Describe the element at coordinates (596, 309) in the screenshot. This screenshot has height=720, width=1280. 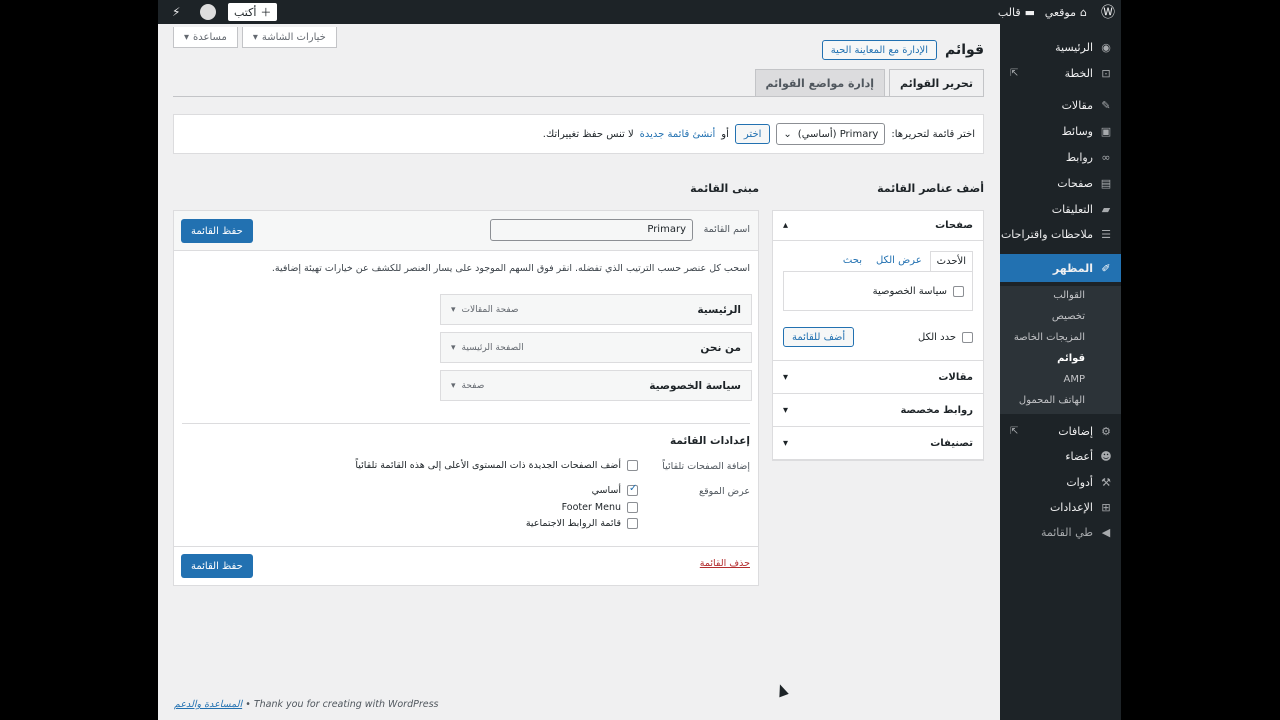
I see `menu-item-home: الرئيسية ▾ صفحة المقالات` at that location.